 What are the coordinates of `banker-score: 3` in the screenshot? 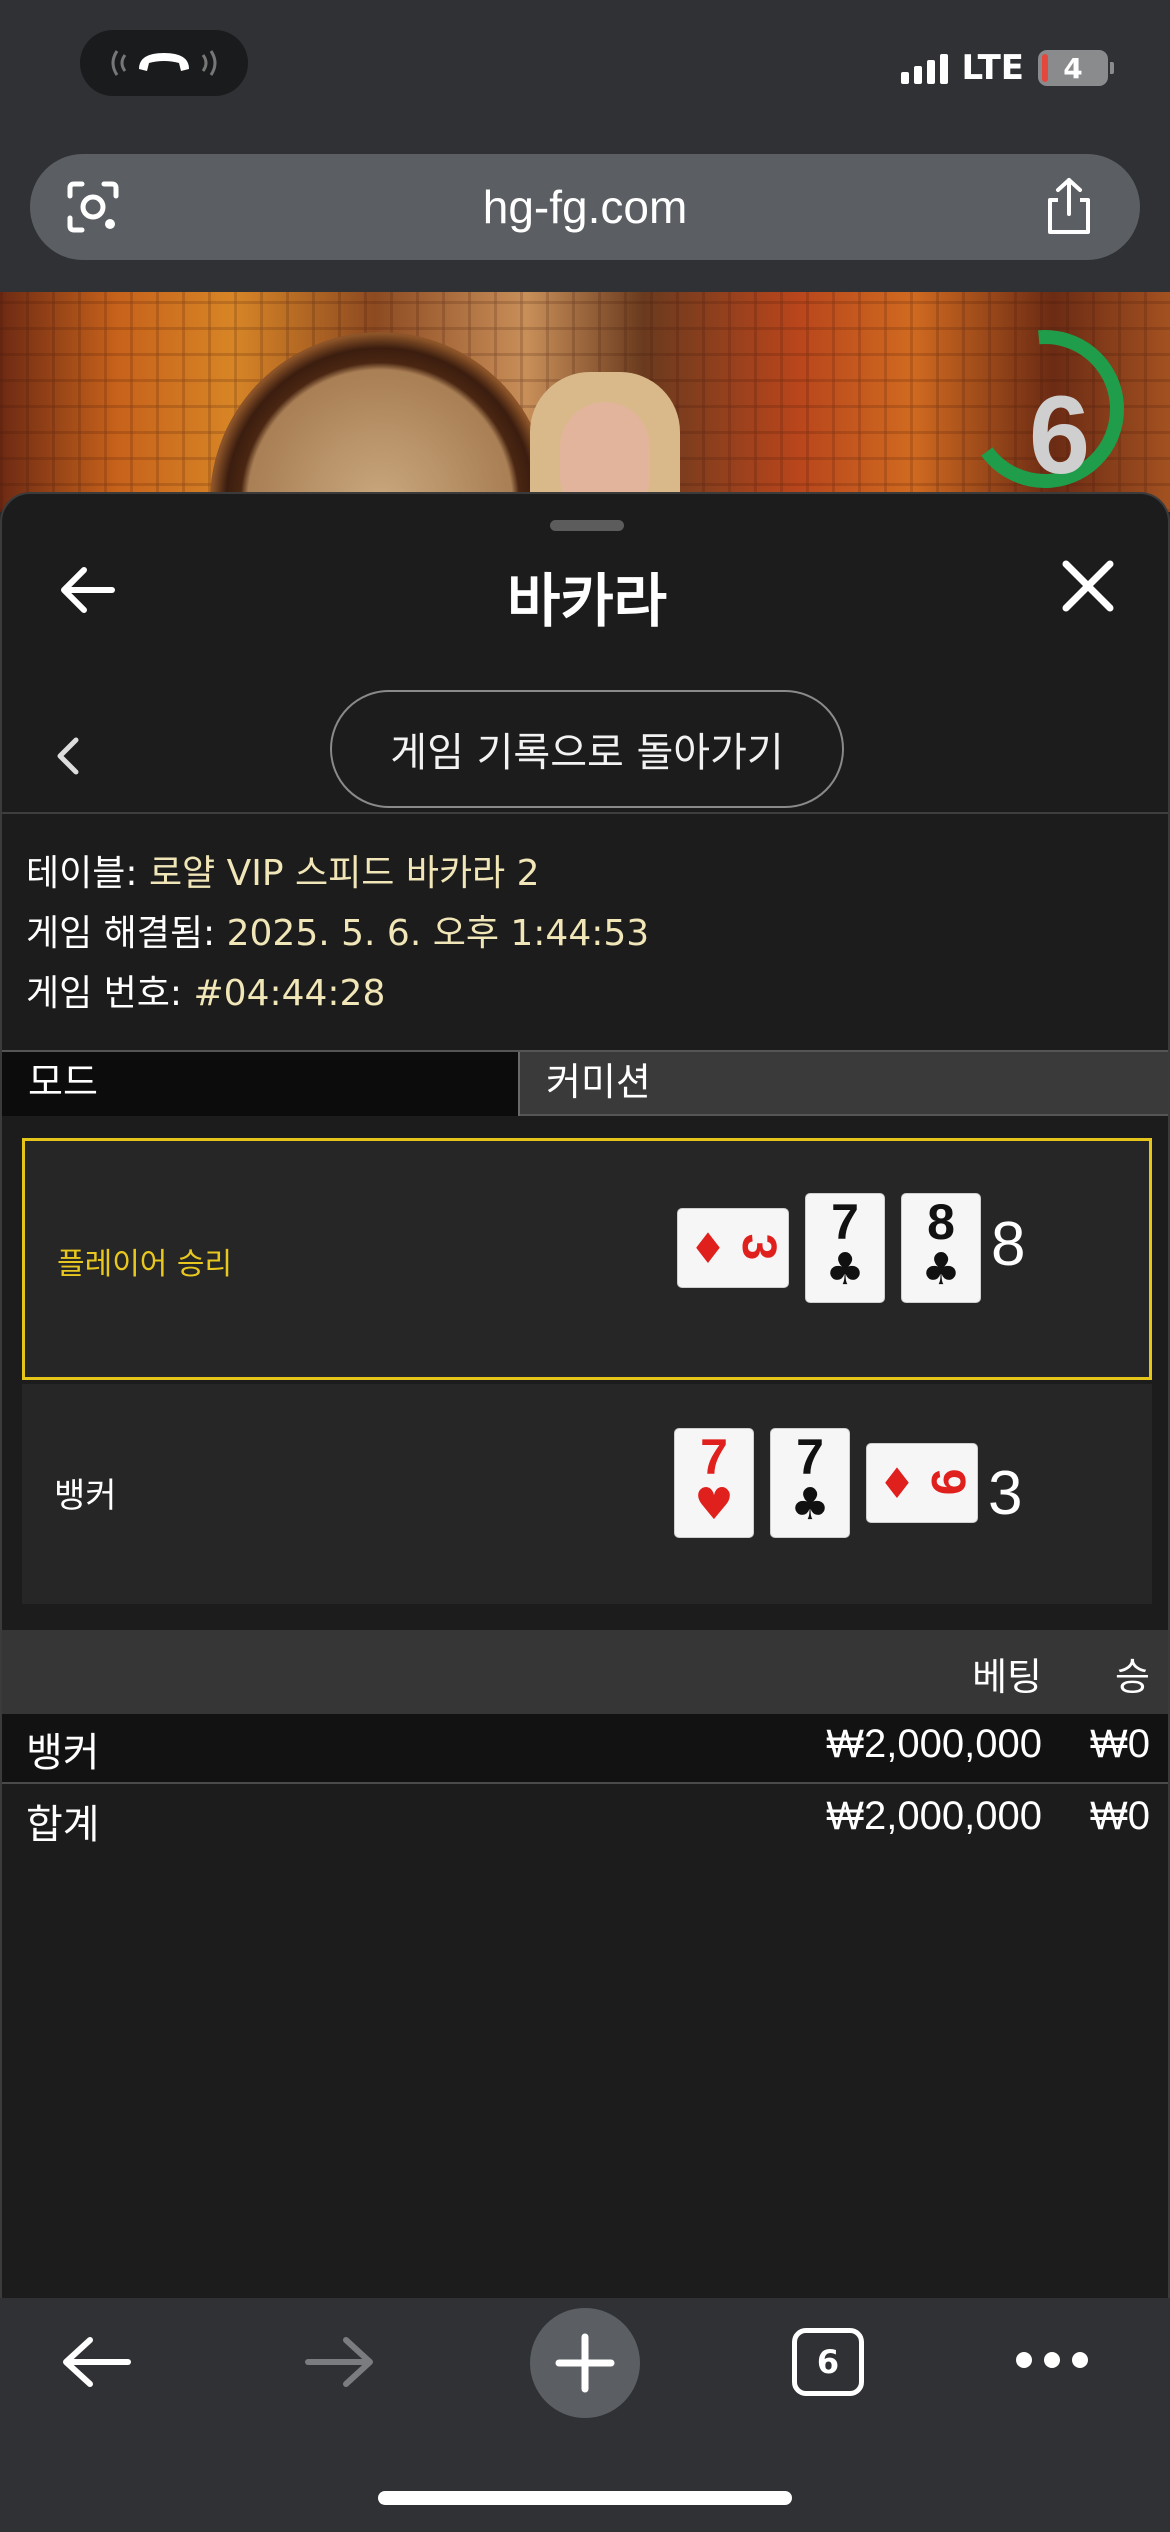 It's located at (1005, 1493).